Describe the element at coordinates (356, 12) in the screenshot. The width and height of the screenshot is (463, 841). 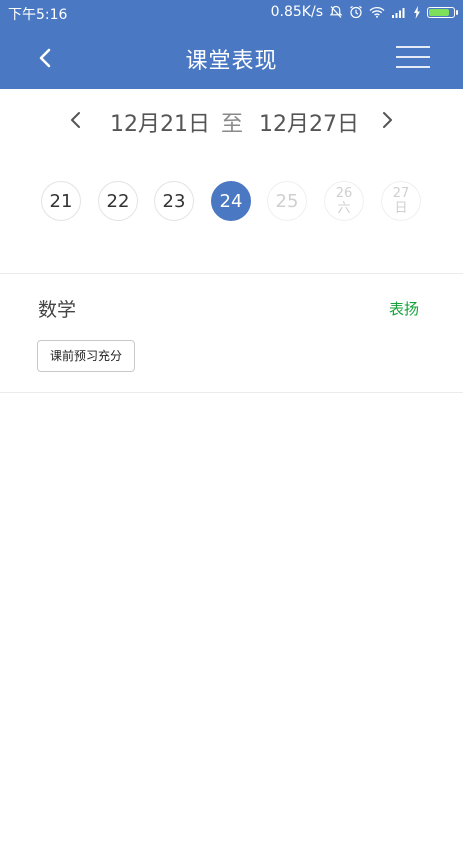
I see `alarm-icon` at that location.